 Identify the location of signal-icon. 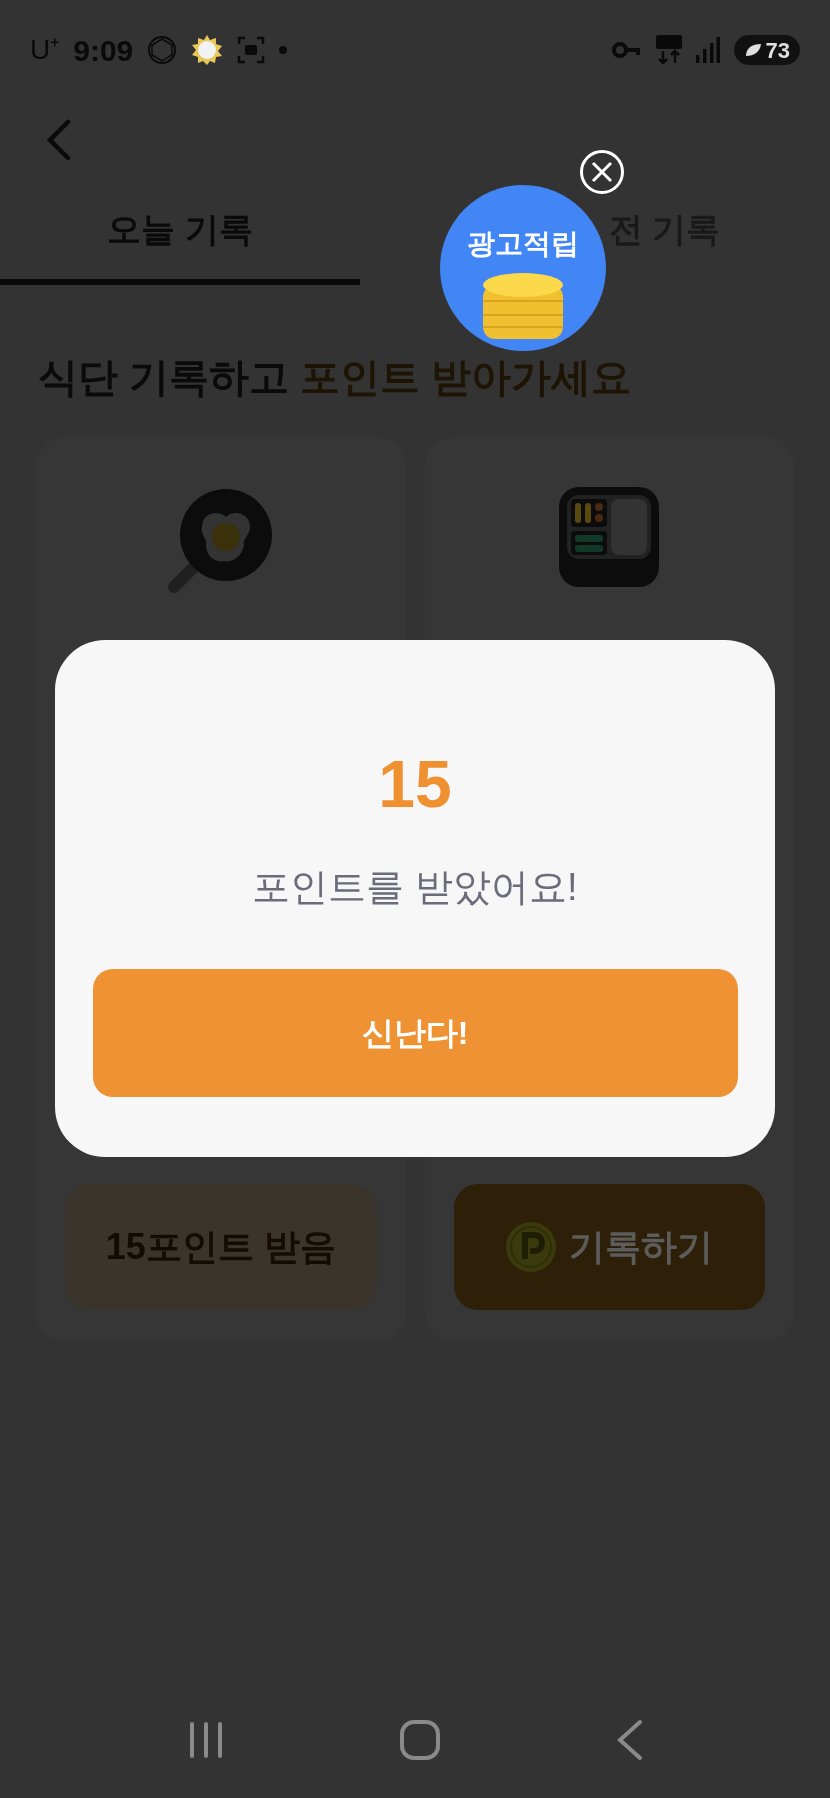
(707, 50).